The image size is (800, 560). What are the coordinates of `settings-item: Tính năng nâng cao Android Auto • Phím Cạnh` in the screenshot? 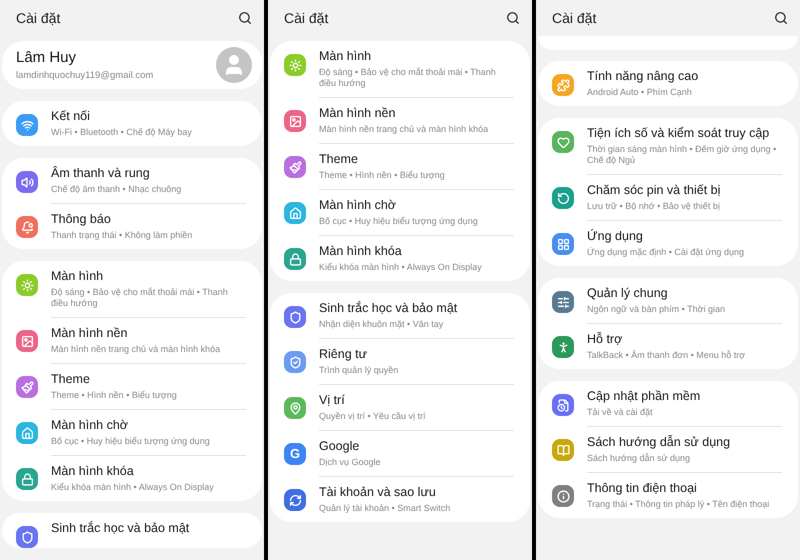 It's located at (668, 83).